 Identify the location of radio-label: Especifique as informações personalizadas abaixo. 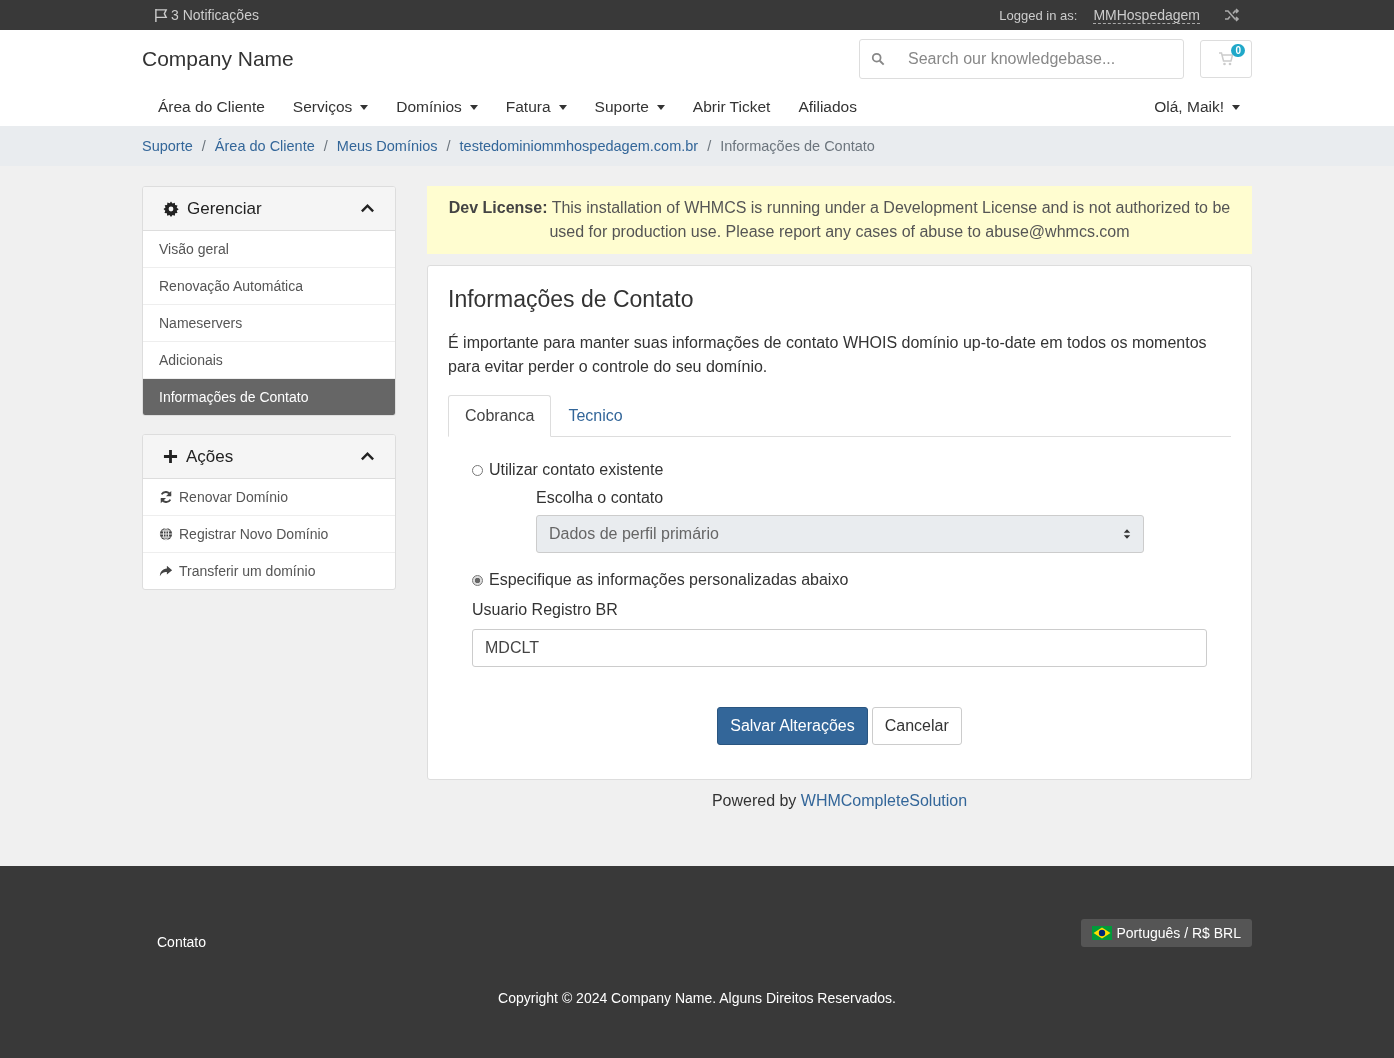
(669, 580).